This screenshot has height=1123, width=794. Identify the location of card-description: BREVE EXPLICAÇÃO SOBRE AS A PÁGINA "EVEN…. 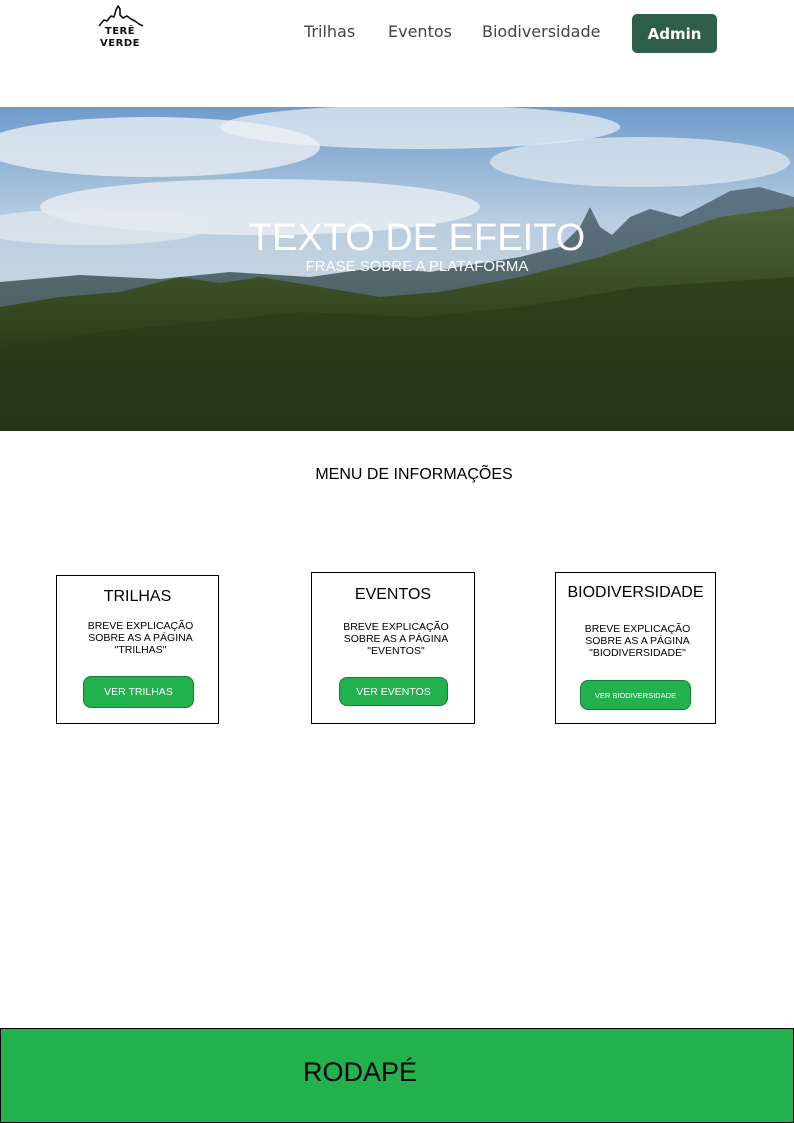
(396, 639).